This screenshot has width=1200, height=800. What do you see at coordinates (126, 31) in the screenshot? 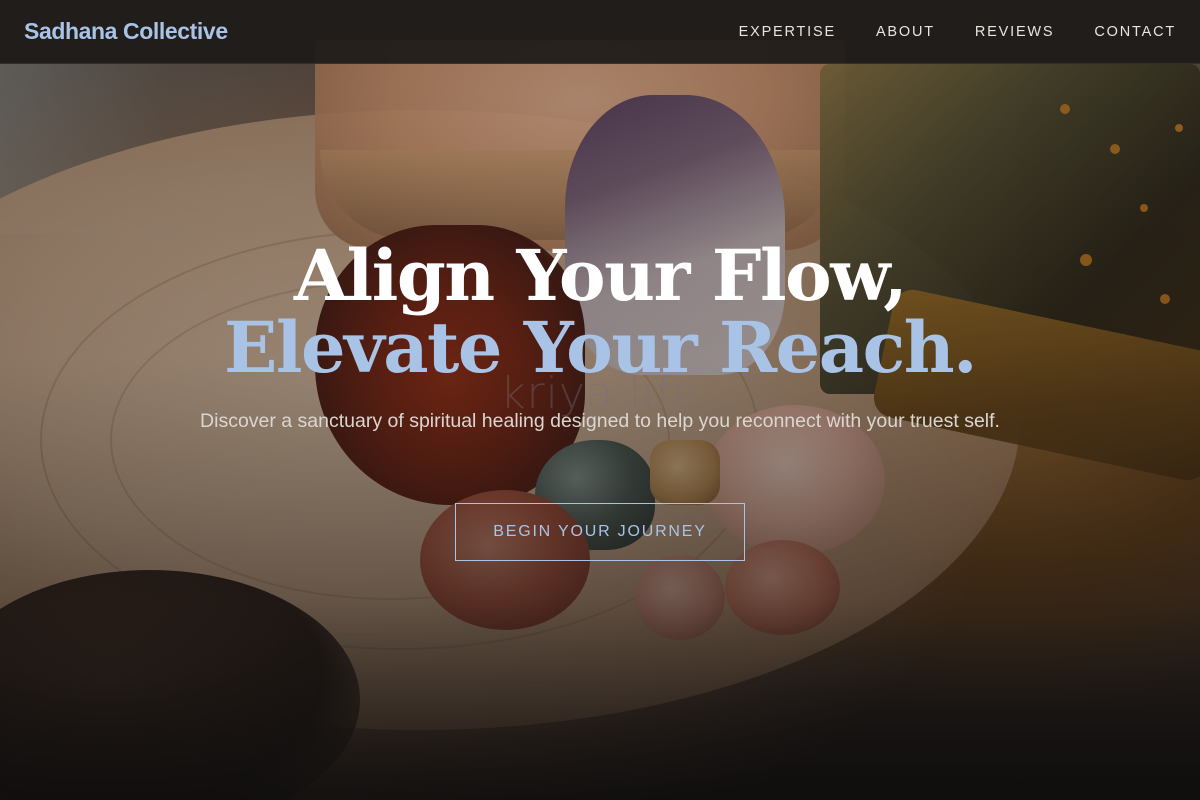
I see `brand-logo: Sadhana Collective` at bounding box center [126, 31].